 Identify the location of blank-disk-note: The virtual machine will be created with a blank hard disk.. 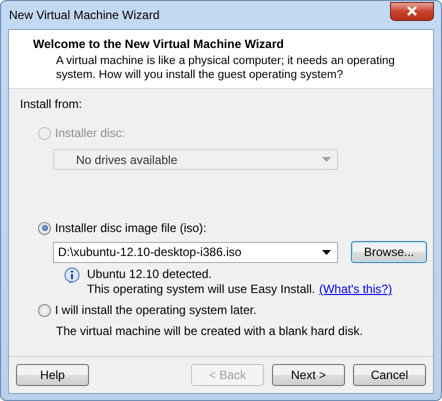
(210, 331).